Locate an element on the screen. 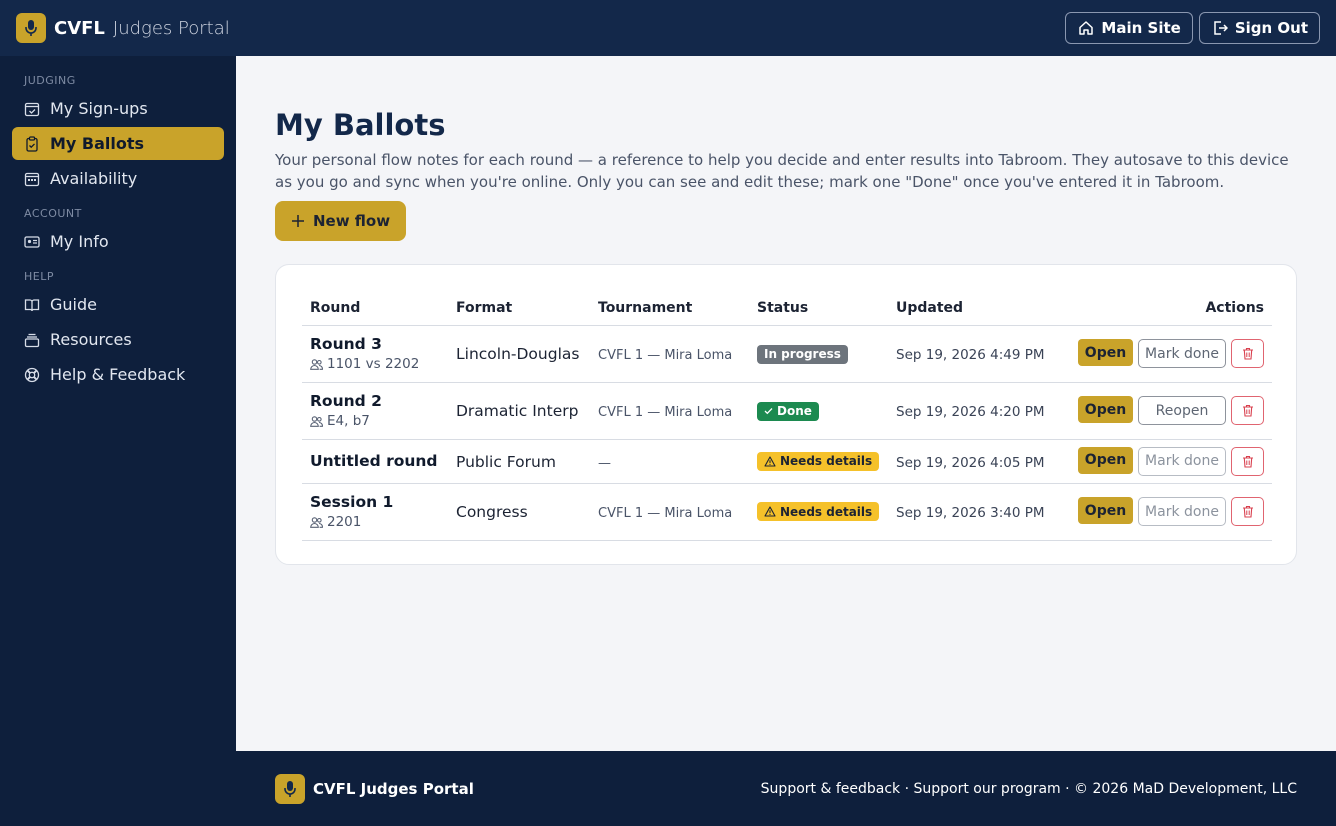 The height and width of the screenshot is (826, 1336). status-label: Done is located at coordinates (794, 411).